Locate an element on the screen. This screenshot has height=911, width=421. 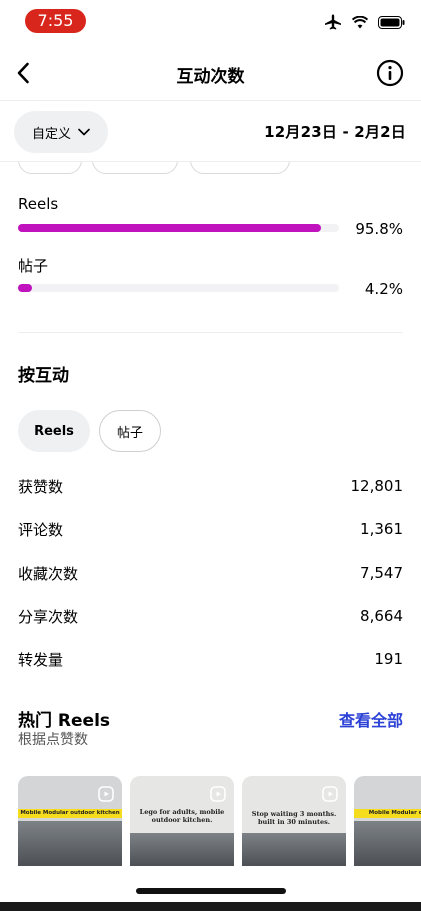
reel-thumbnail: Mobile Modular outdoor is located at coordinates (387, 821).